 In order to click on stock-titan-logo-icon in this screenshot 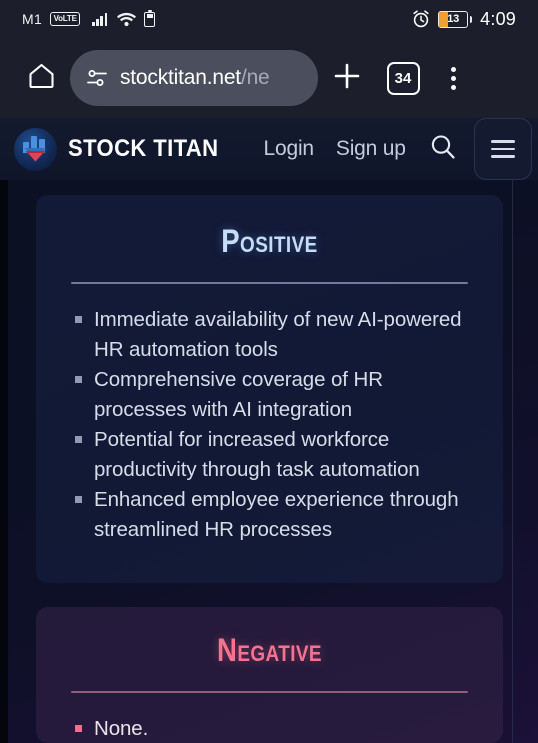, I will do `click(35, 149)`.